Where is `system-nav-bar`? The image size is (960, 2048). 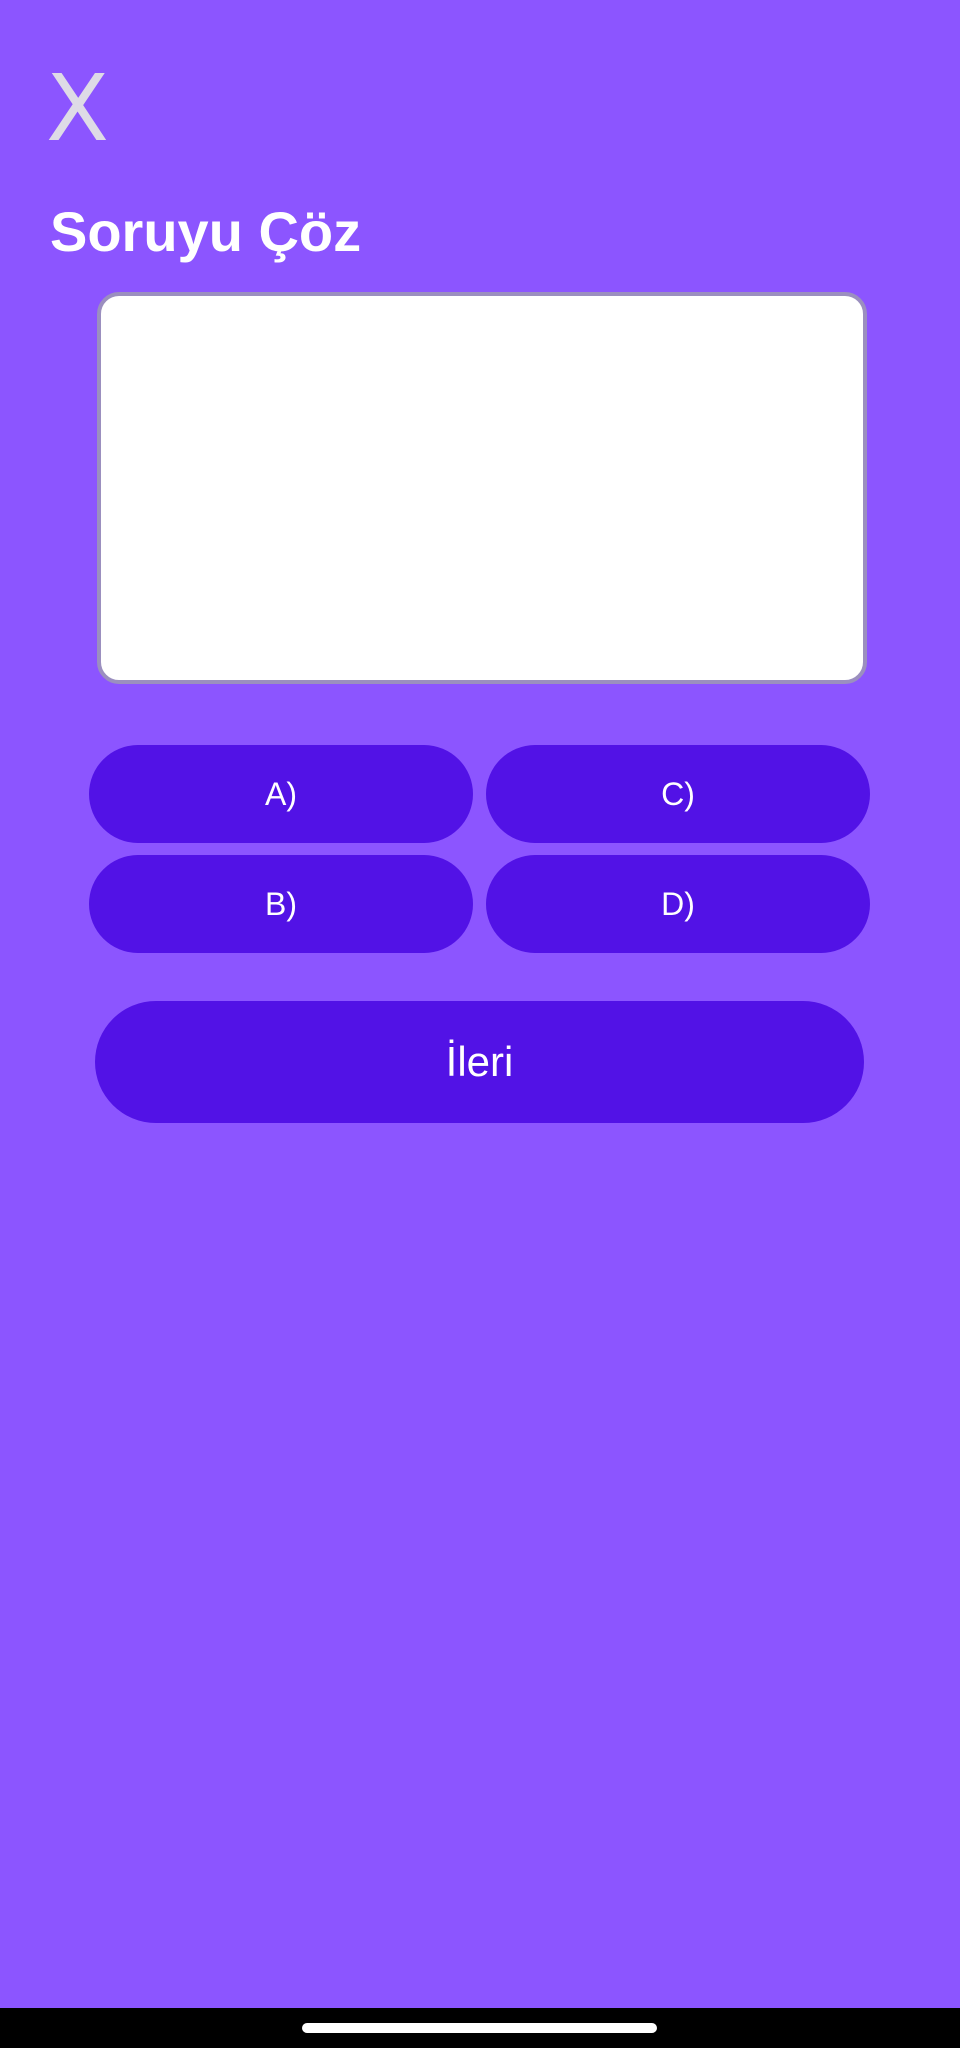 system-nav-bar is located at coordinates (480, 2028).